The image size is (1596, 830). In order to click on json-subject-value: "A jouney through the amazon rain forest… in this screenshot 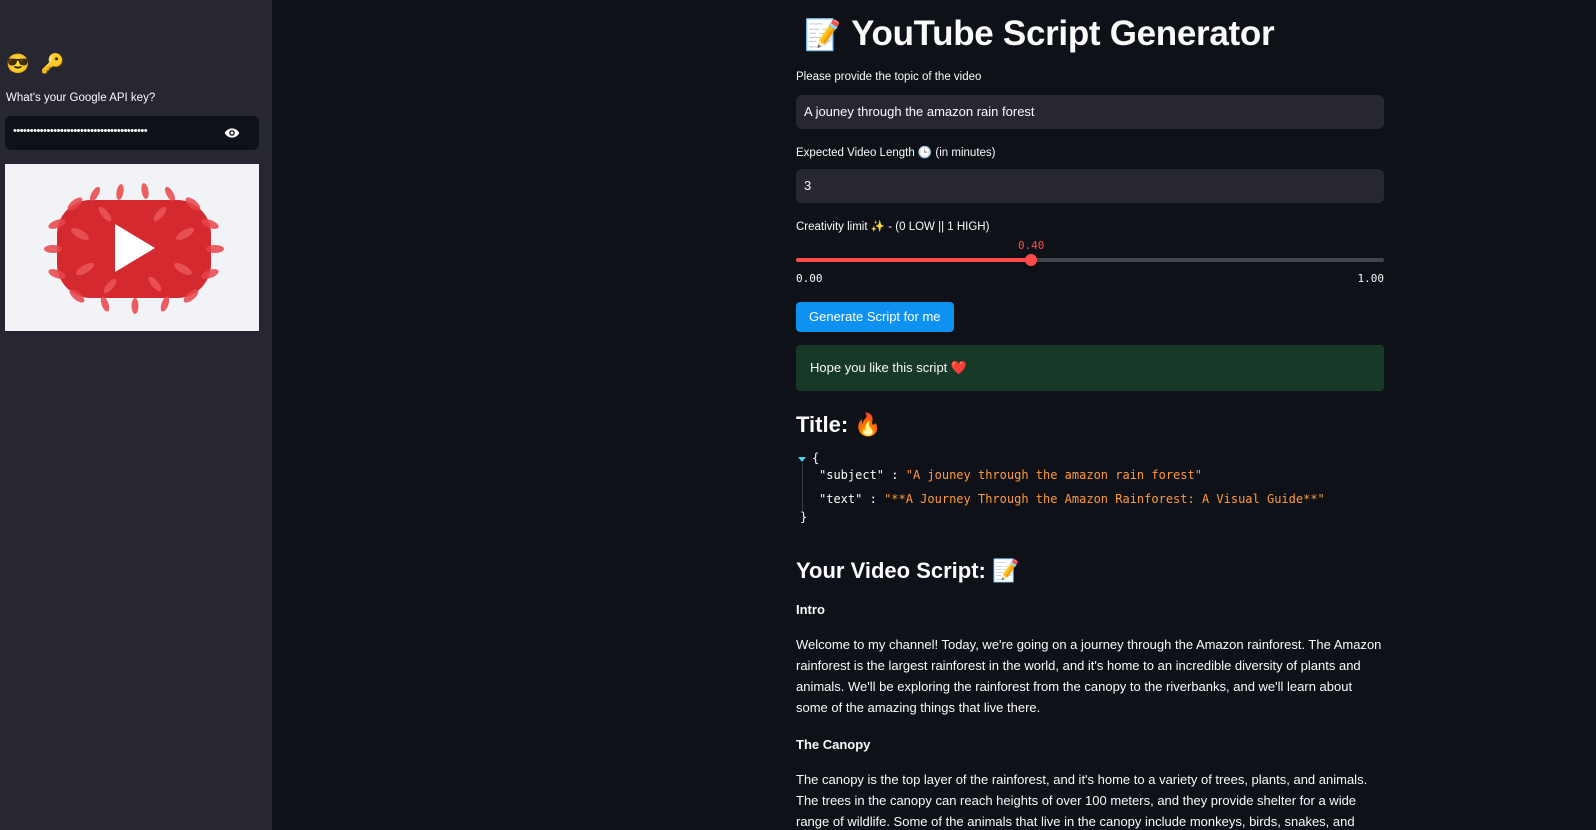, I will do `click(1053, 475)`.